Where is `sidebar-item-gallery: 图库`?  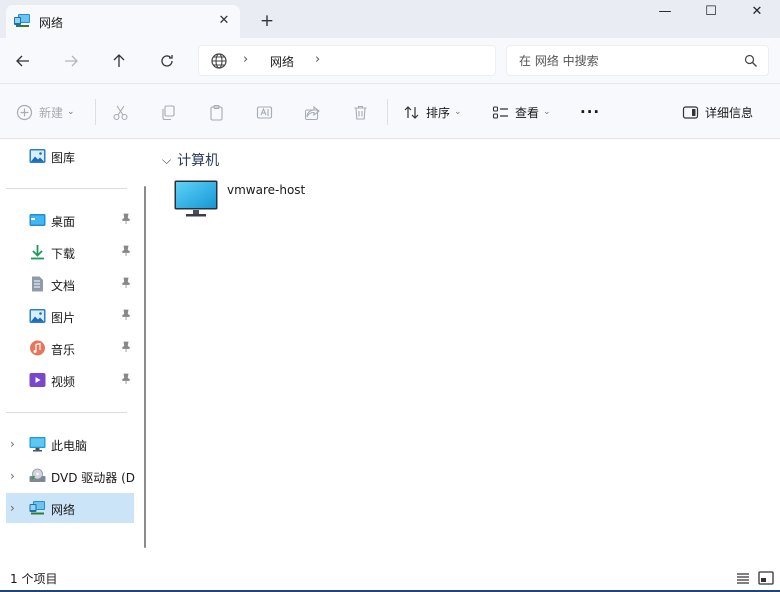 sidebar-item-gallery: 图库 is located at coordinates (70, 156).